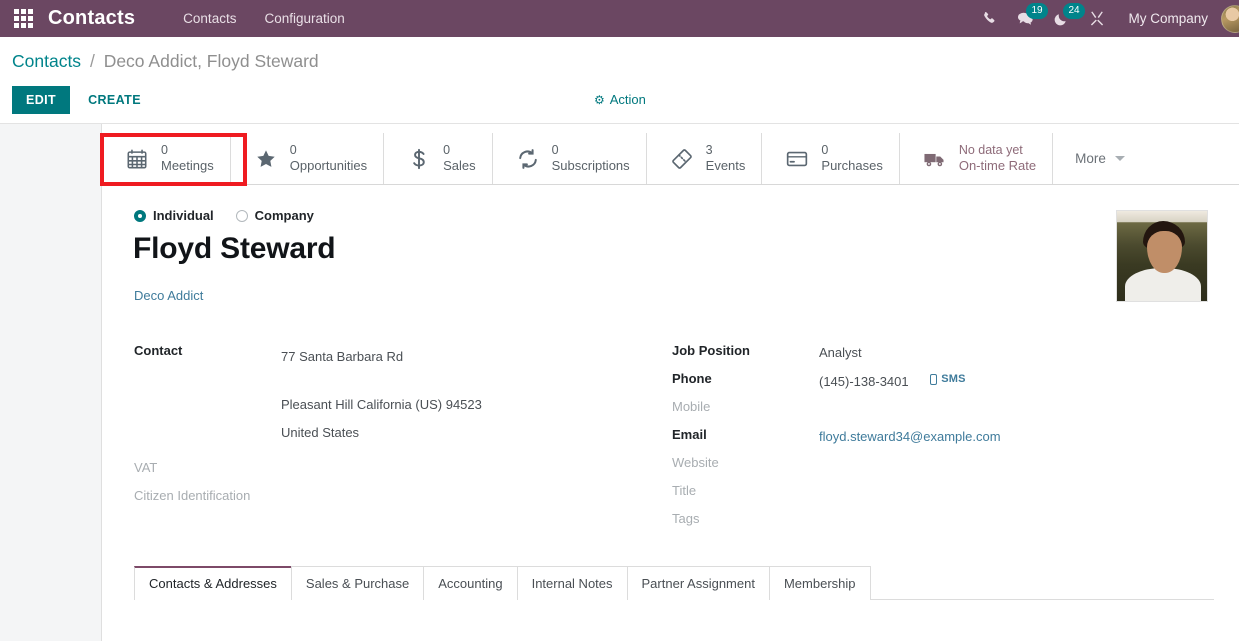  I want to click on field-email: Email floyd.steward34@example.com, so click(907, 438).